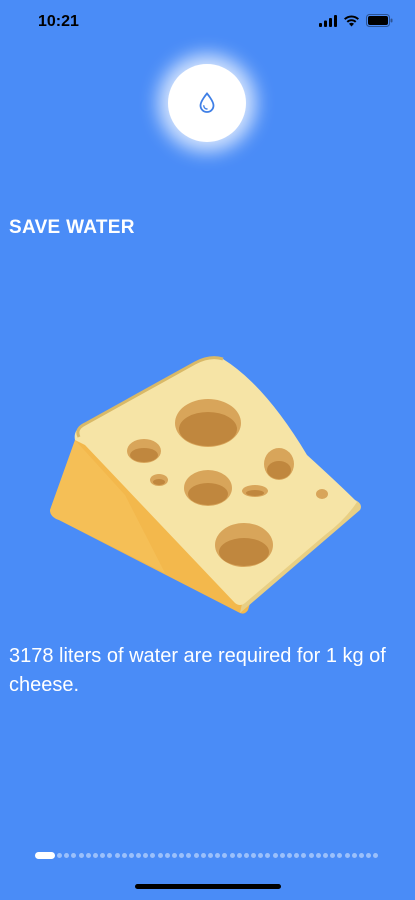  What do you see at coordinates (72, 227) in the screenshot?
I see `page-title: SAVE WATER` at bounding box center [72, 227].